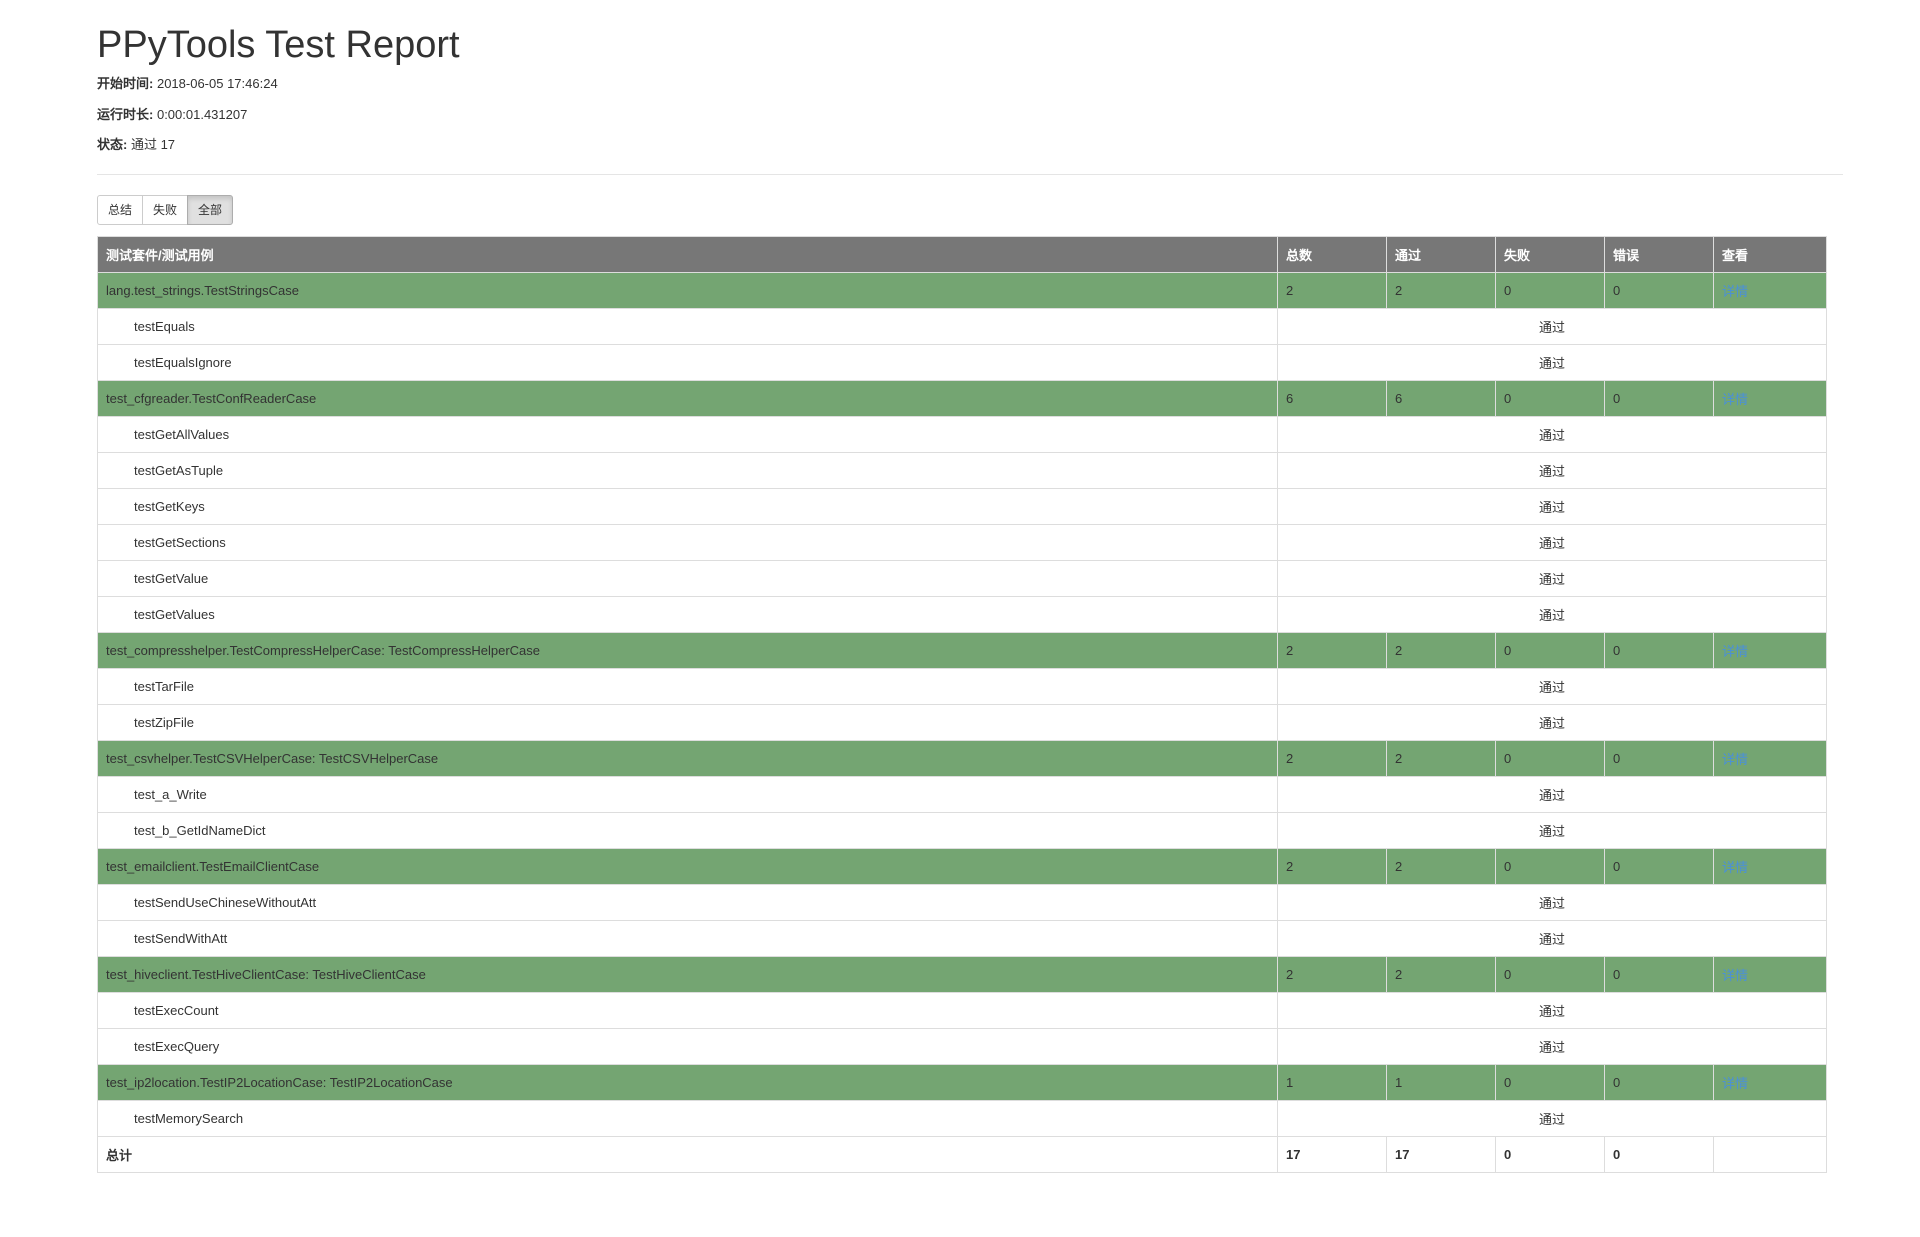 The image size is (1920, 1237). What do you see at coordinates (687, 434) in the screenshot?
I see `case-name: testGetAllValues` at bounding box center [687, 434].